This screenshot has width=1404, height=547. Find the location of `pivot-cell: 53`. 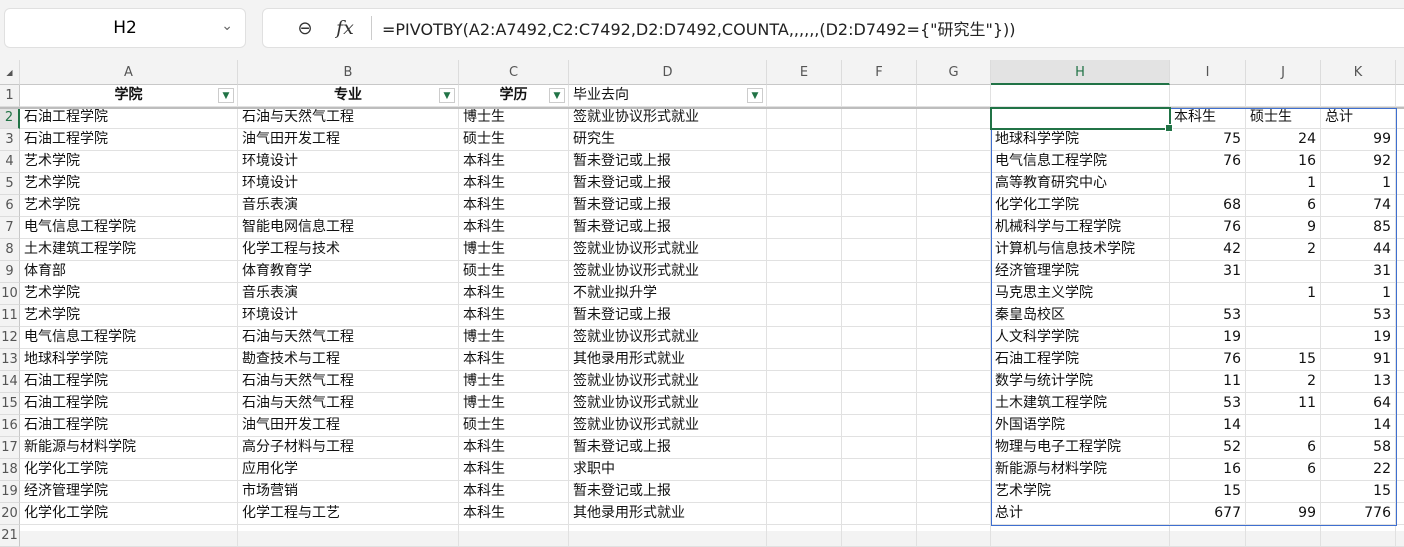

pivot-cell: 53 is located at coordinates (1208, 316).